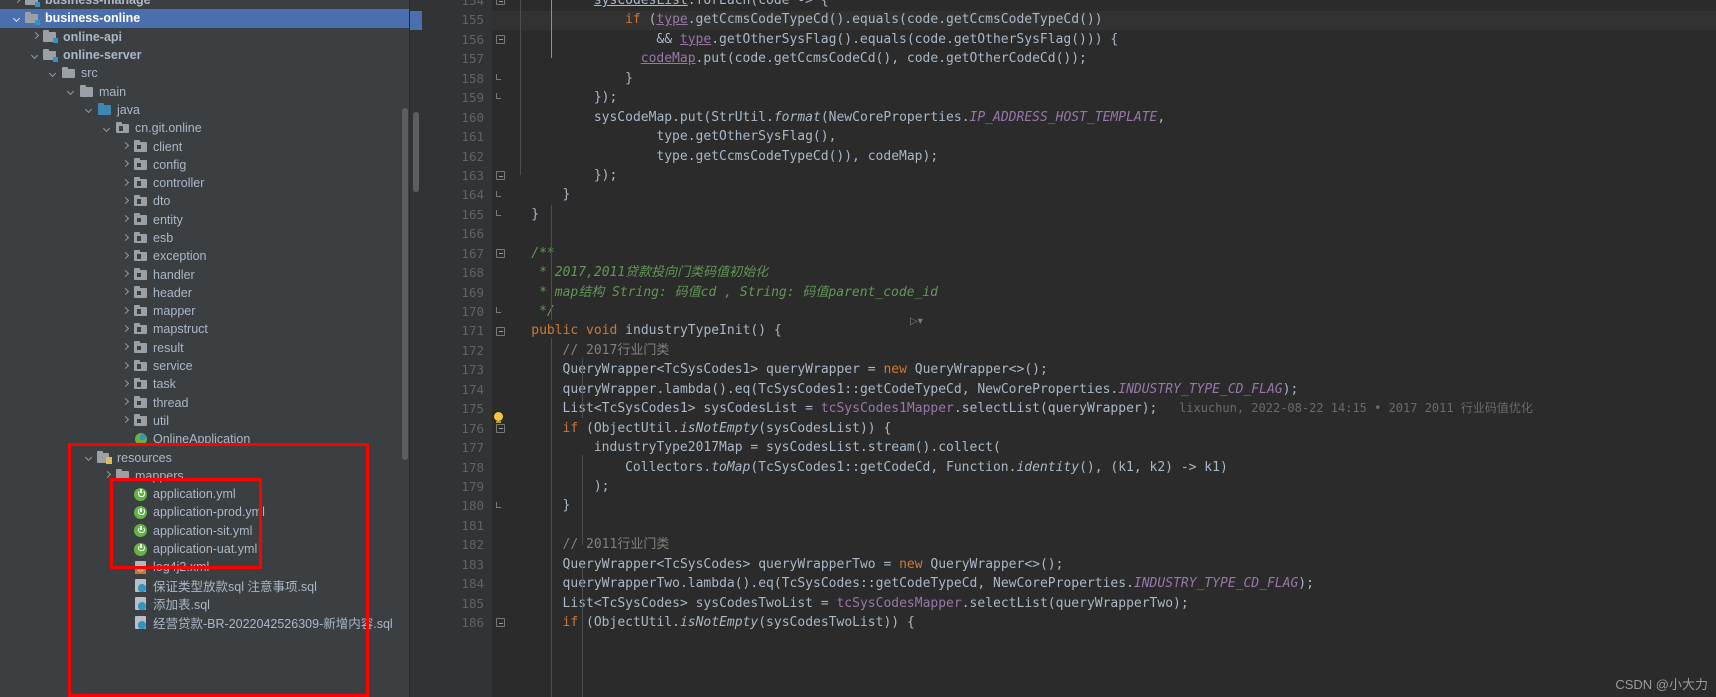 Image resolution: width=1716 pixels, height=697 pixels. I want to click on tree-item-entity: entity, so click(205, 220).